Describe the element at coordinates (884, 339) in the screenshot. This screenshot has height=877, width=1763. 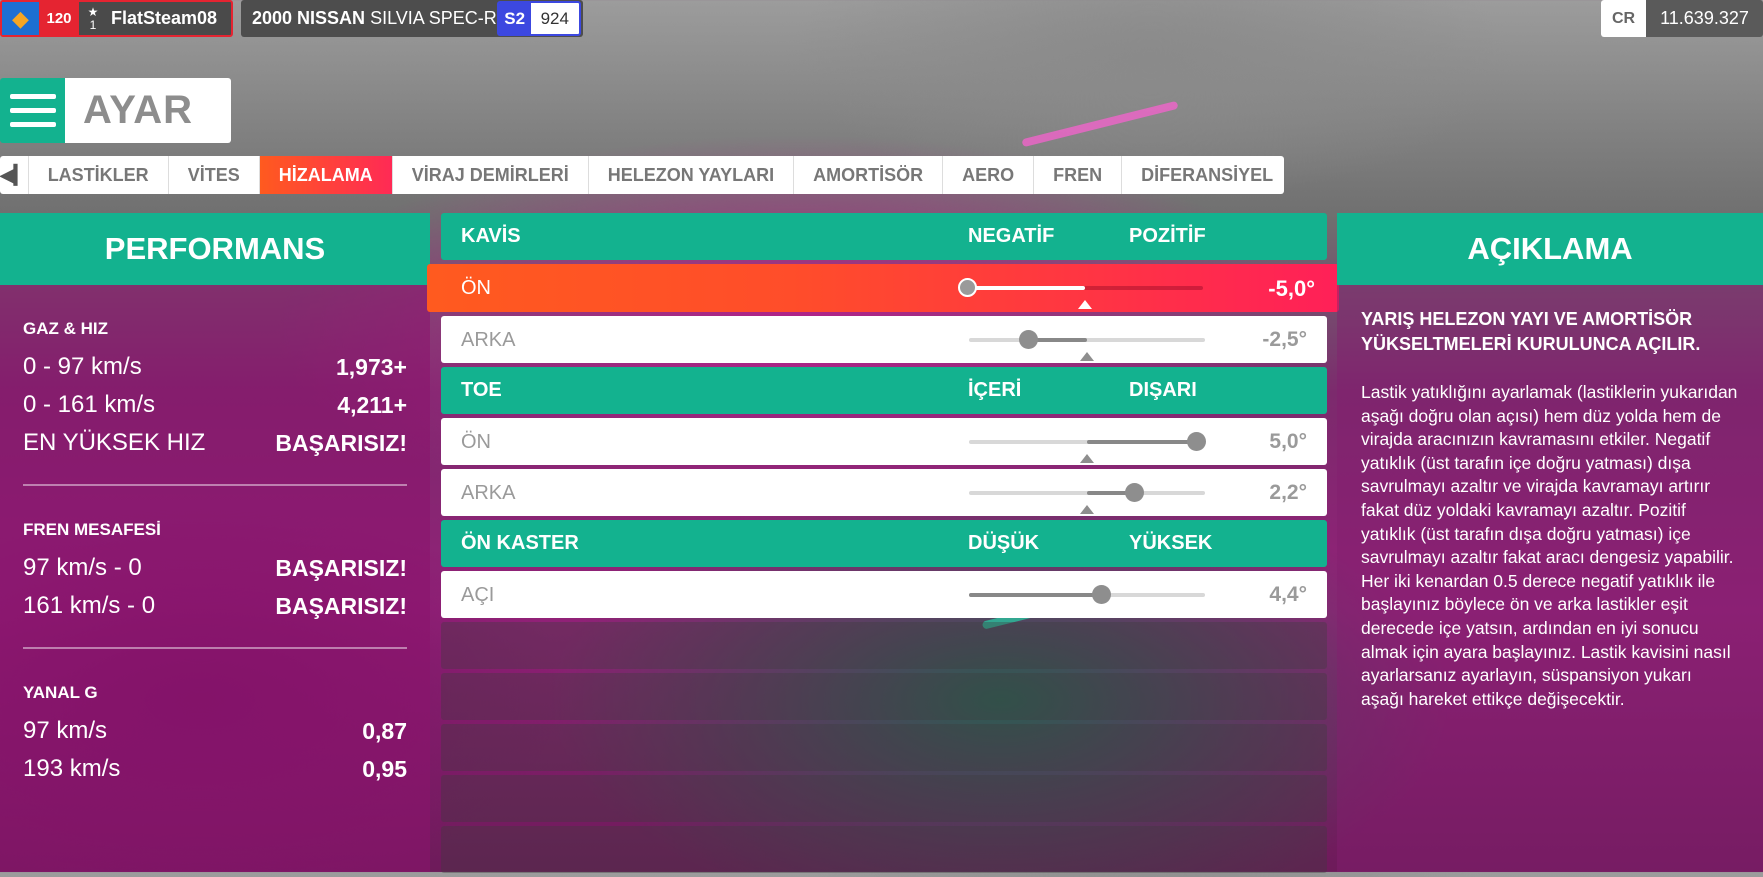
I see `camber-rear-row: ARKA -2,5°` at that location.